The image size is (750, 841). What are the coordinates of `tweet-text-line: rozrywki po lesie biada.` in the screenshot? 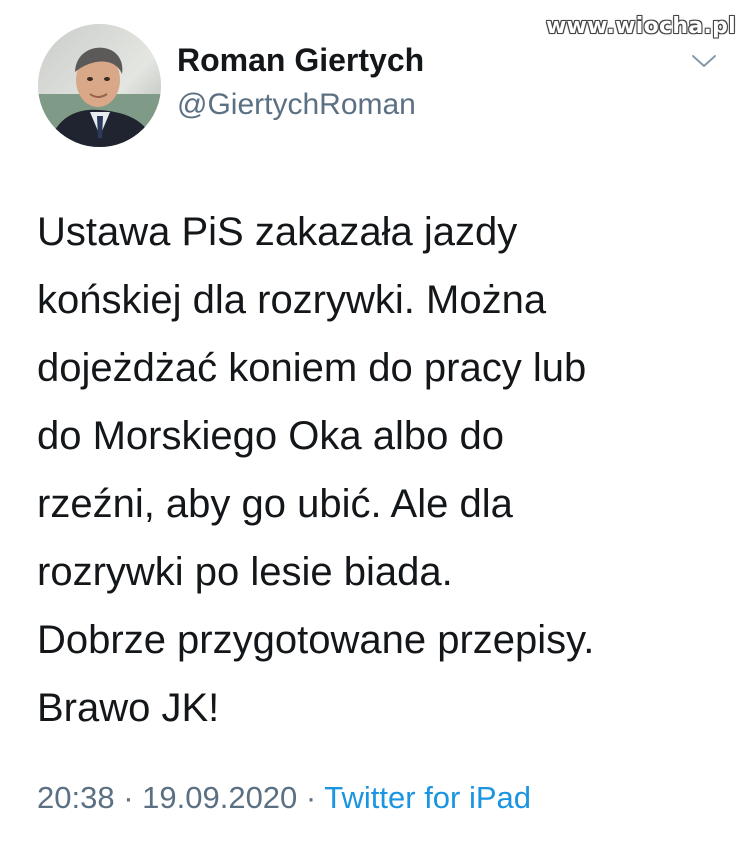 It's located at (245, 572).